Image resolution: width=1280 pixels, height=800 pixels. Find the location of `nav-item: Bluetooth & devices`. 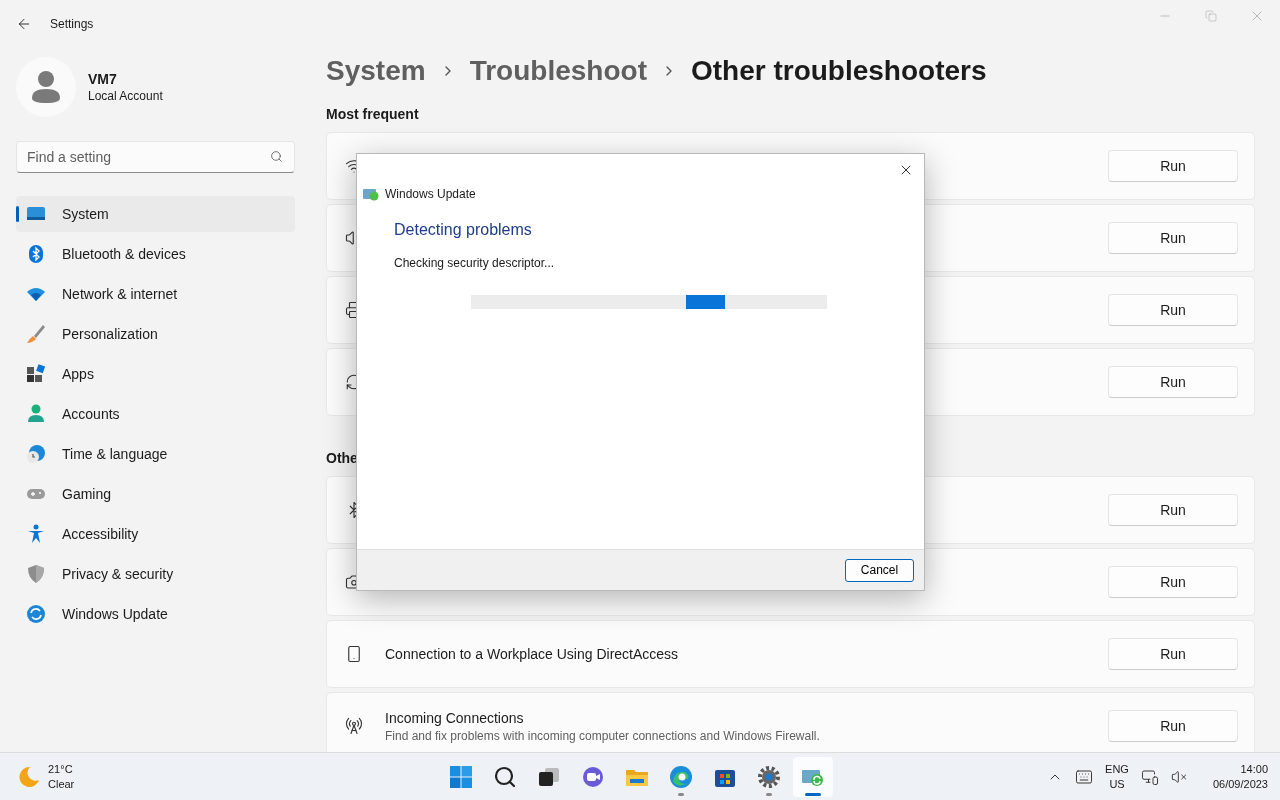

nav-item: Bluetooth & devices is located at coordinates (155, 254).